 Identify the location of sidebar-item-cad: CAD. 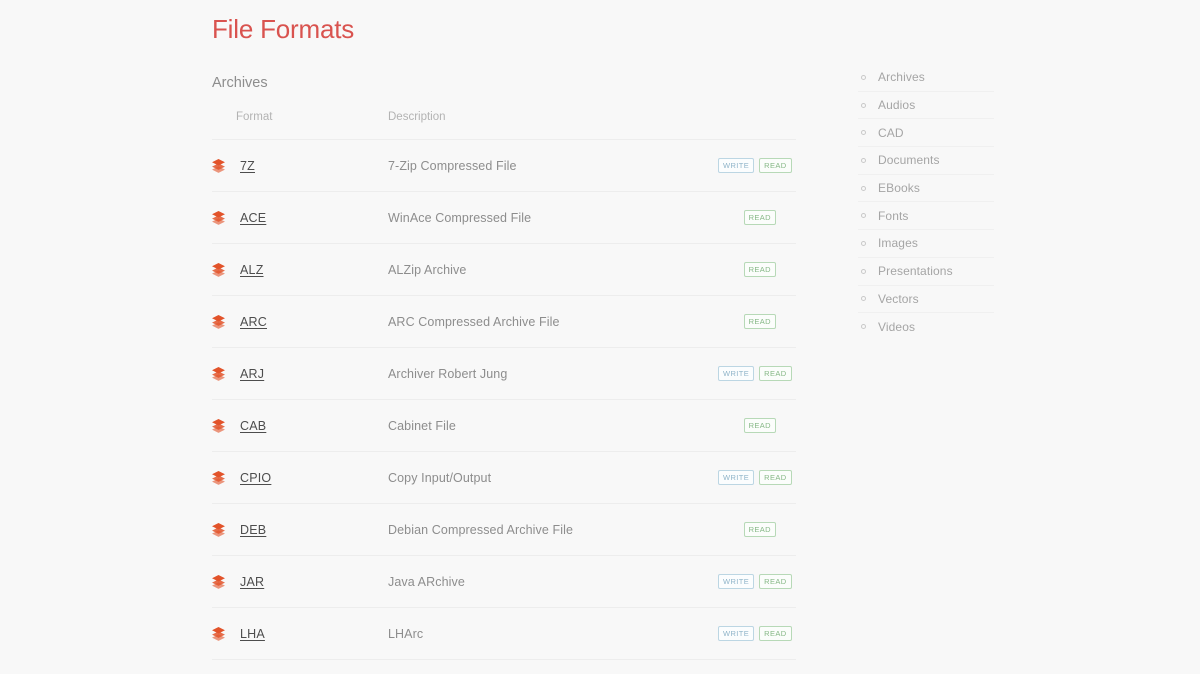
(926, 133).